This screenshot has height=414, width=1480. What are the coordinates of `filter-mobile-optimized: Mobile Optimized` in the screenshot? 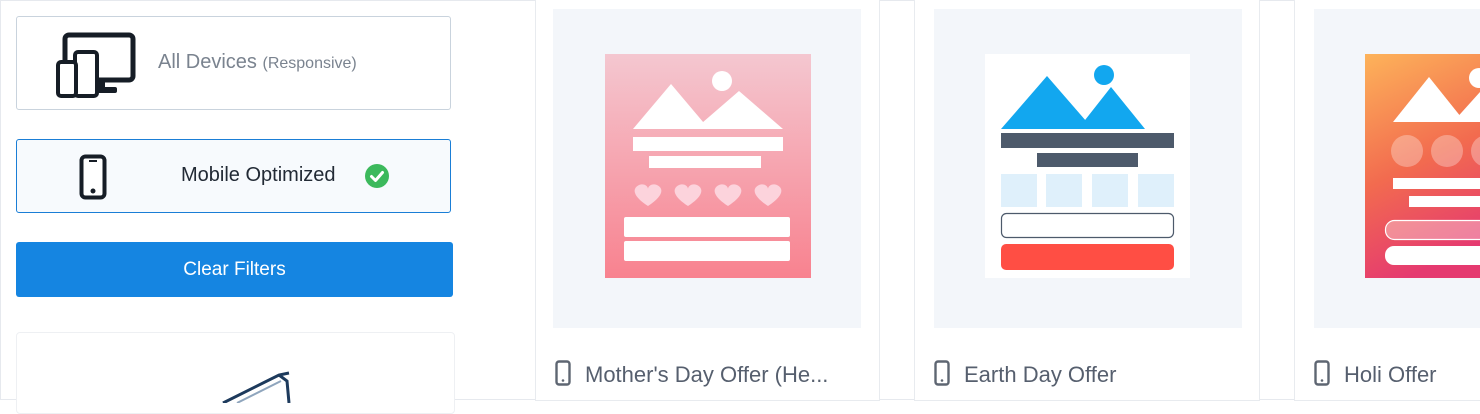 It's located at (233, 176).